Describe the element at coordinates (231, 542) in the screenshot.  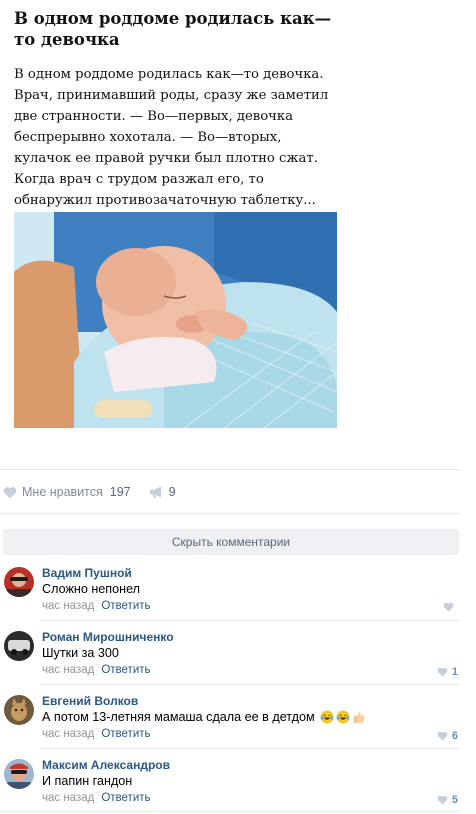
I see `hide-comments-button: Скрыть комментарии` at that location.